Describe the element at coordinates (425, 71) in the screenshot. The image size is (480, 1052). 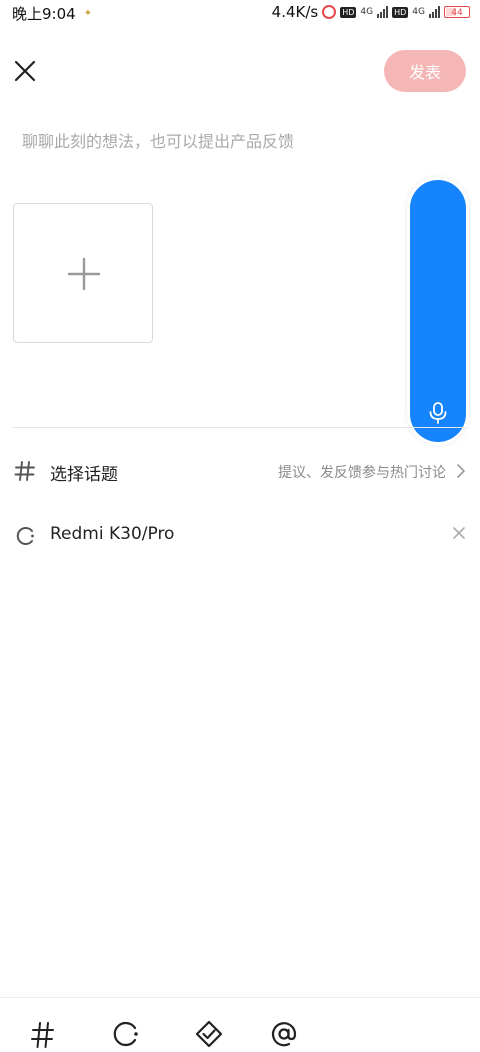
I see `post-button: 发表` at that location.